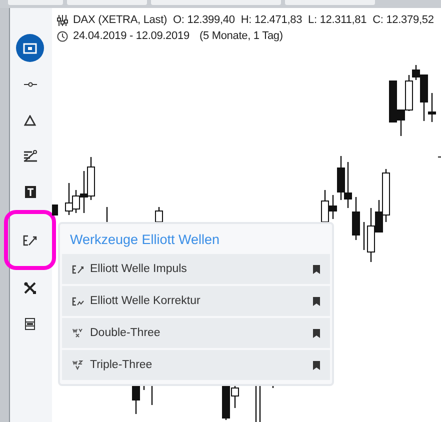  Describe the element at coordinates (196, 301) in the screenshot. I see `menu-item: Elliott Welle Korrektur` at that location.